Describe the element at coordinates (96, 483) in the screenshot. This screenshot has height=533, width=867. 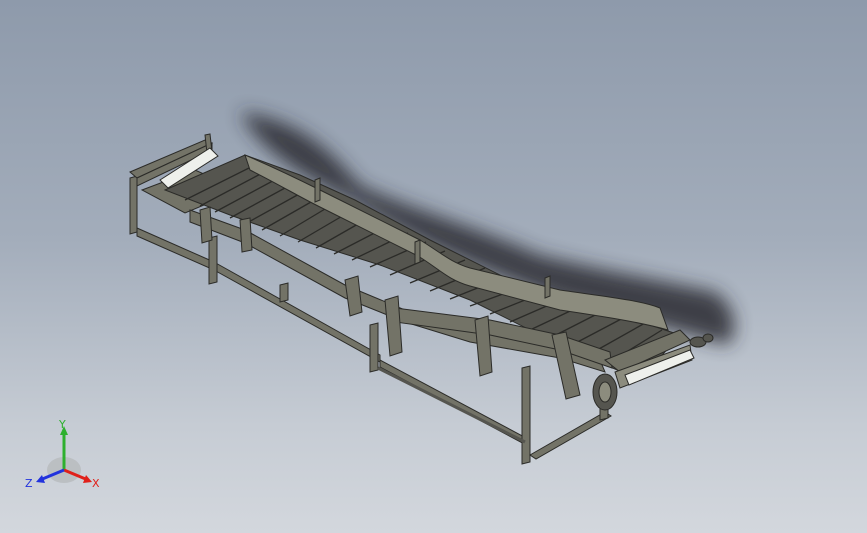
I see `x-axis-label: X` at that location.